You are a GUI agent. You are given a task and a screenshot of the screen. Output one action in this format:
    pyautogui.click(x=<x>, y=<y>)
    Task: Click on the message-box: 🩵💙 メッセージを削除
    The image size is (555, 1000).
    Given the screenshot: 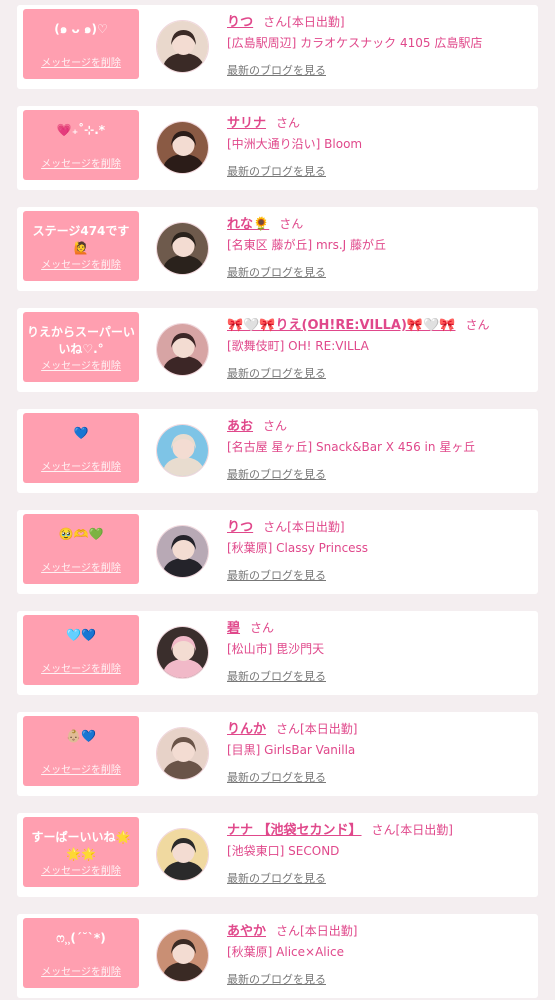 What is the action you would take?
    pyautogui.click(x=81, y=650)
    